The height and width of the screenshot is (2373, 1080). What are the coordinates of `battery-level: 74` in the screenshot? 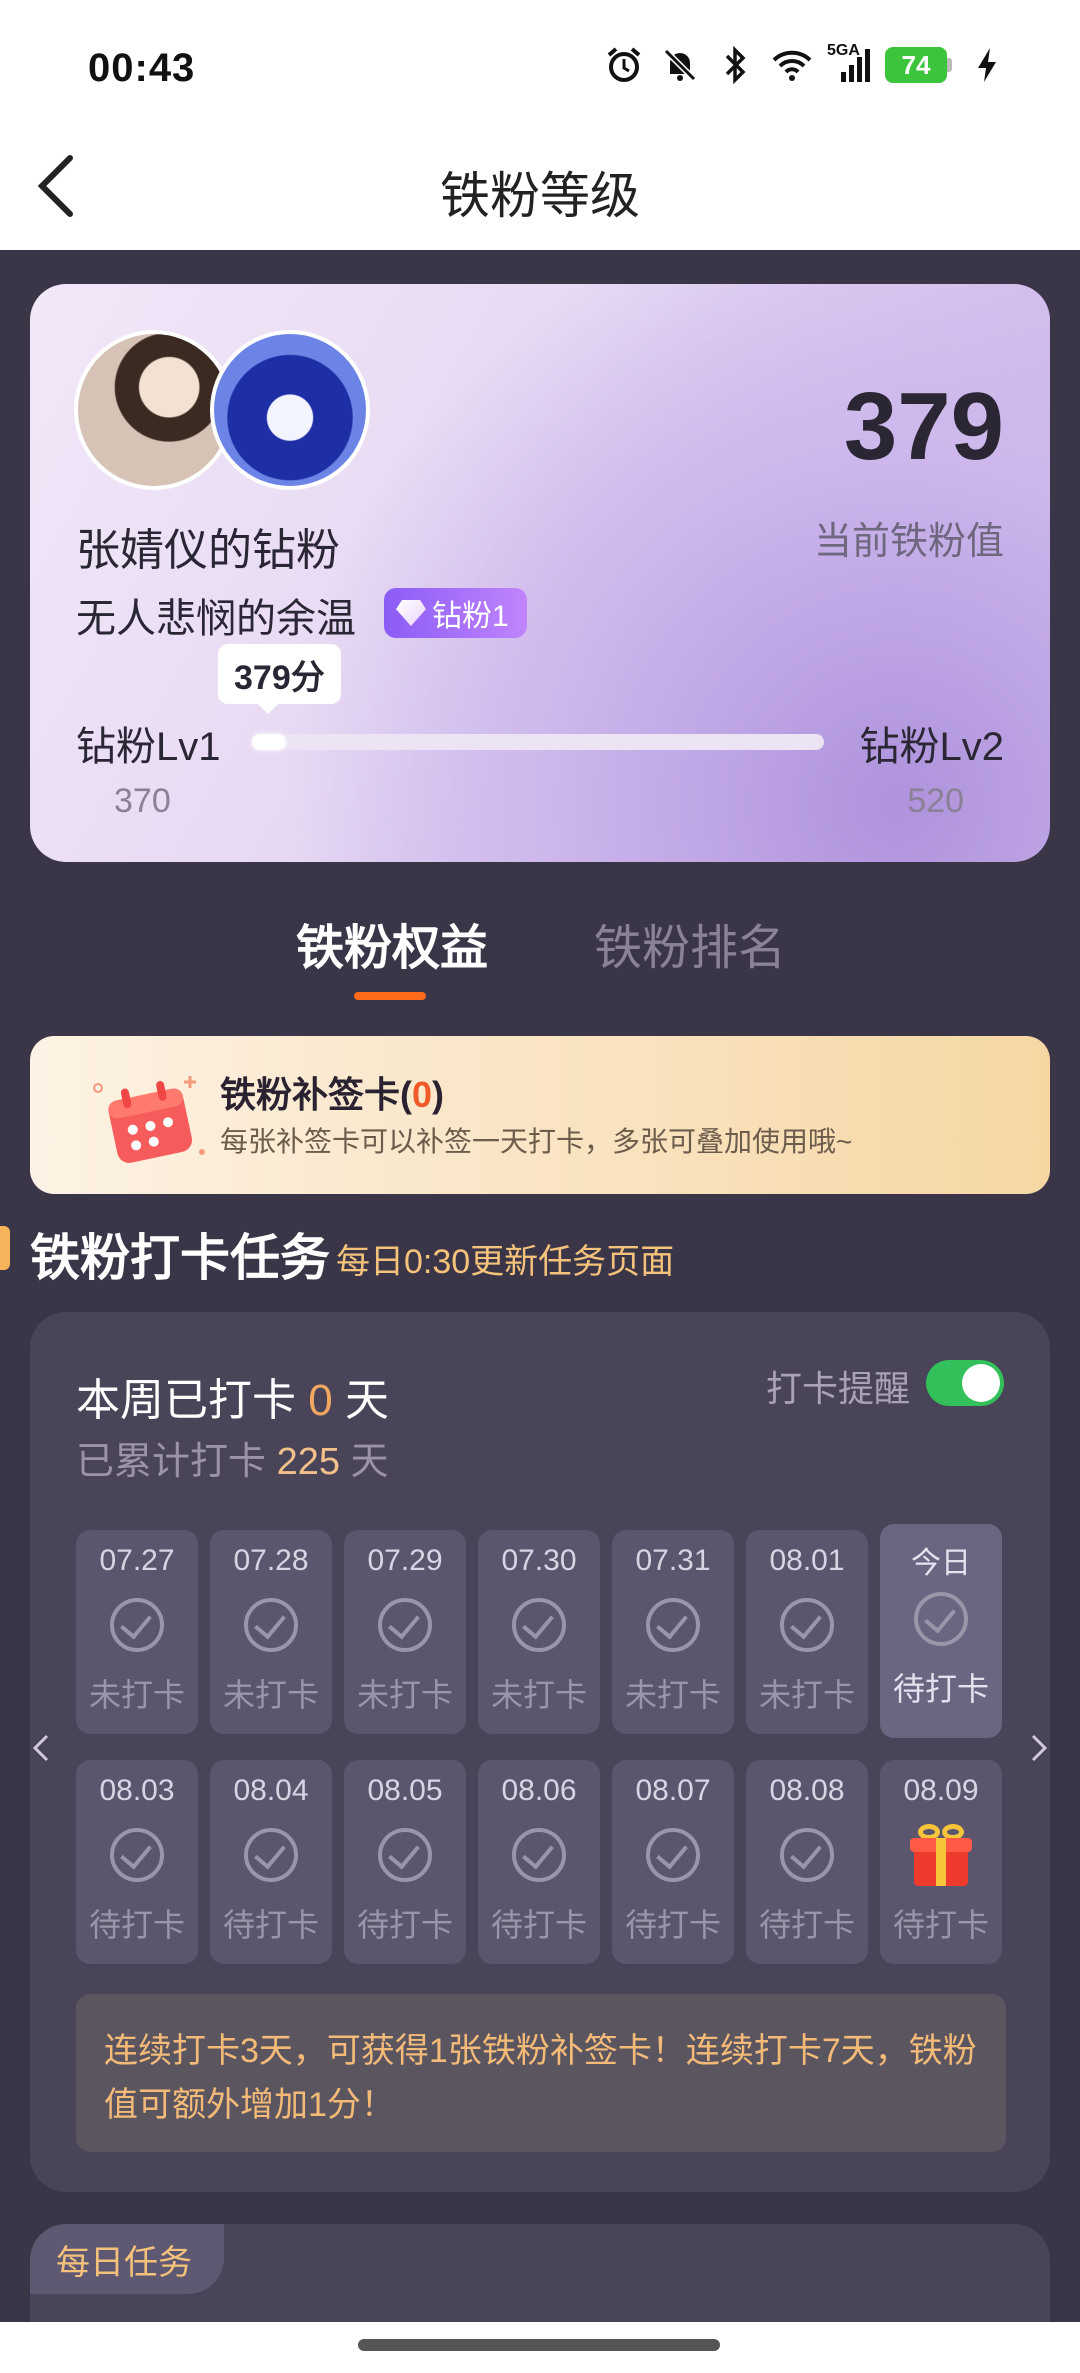 It's located at (916, 65).